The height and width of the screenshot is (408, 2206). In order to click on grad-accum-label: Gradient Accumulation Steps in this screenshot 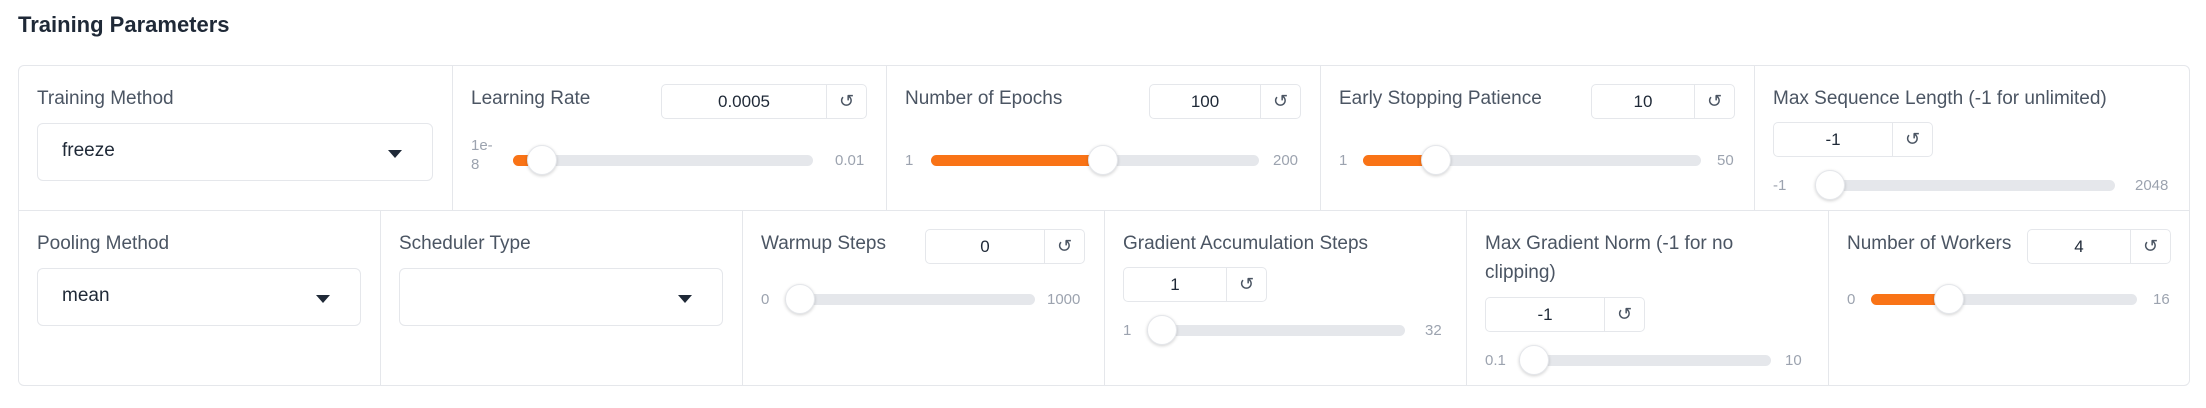, I will do `click(1246, 243)`.